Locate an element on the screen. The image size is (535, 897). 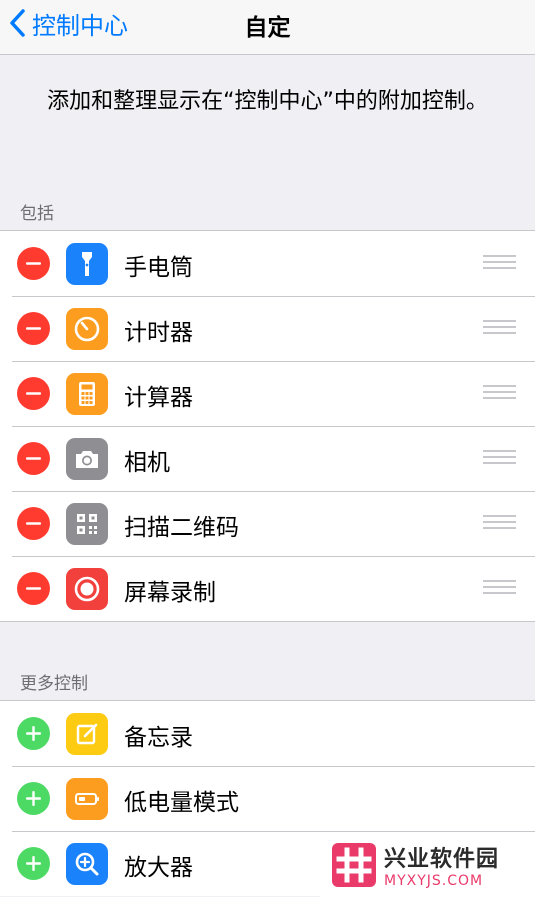
watermark-name: 兴业软件园 is located at coordinates (442, 859).